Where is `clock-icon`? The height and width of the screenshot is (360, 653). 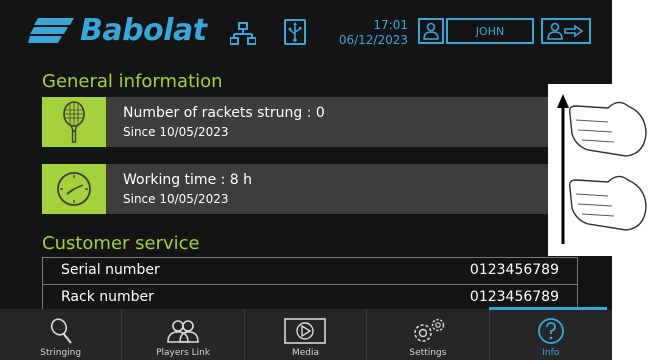
clock-icon is located at coordinates (74, 189).